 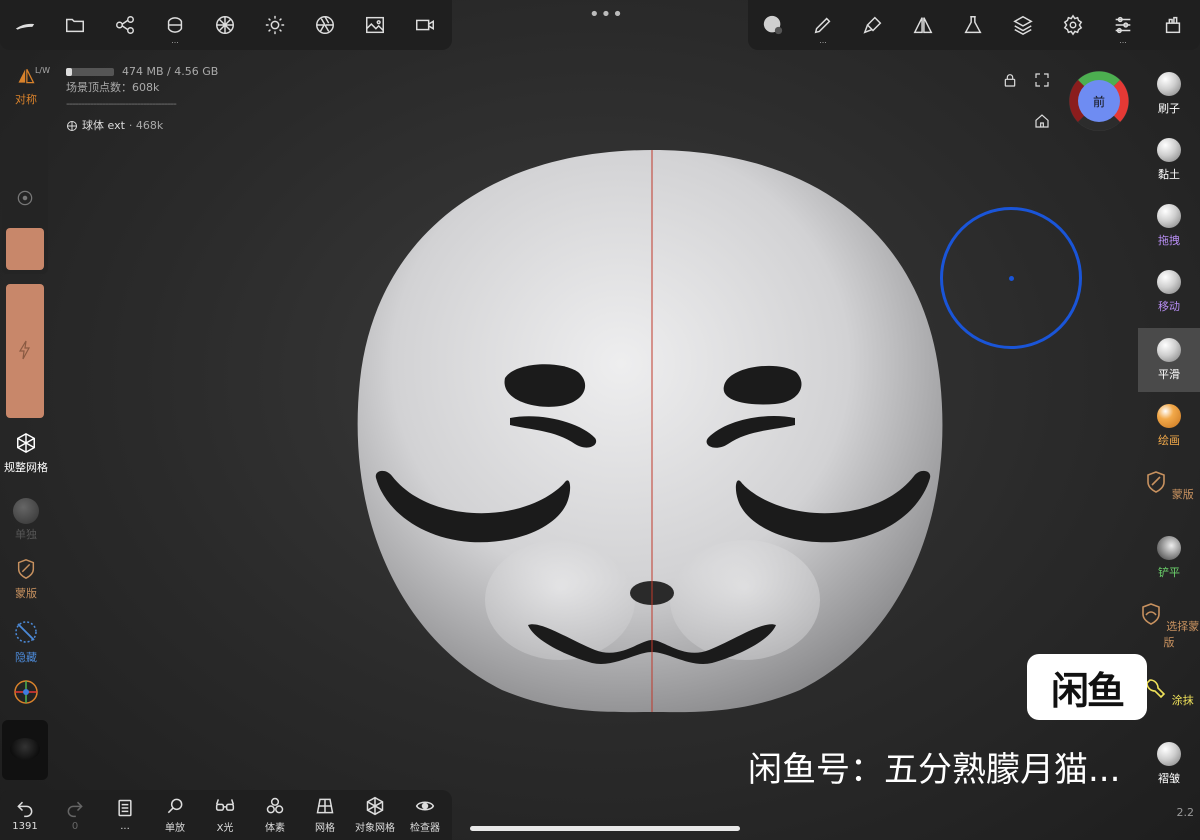 I want to click on tool-label: 平滑, so click(x=1169, y=374).